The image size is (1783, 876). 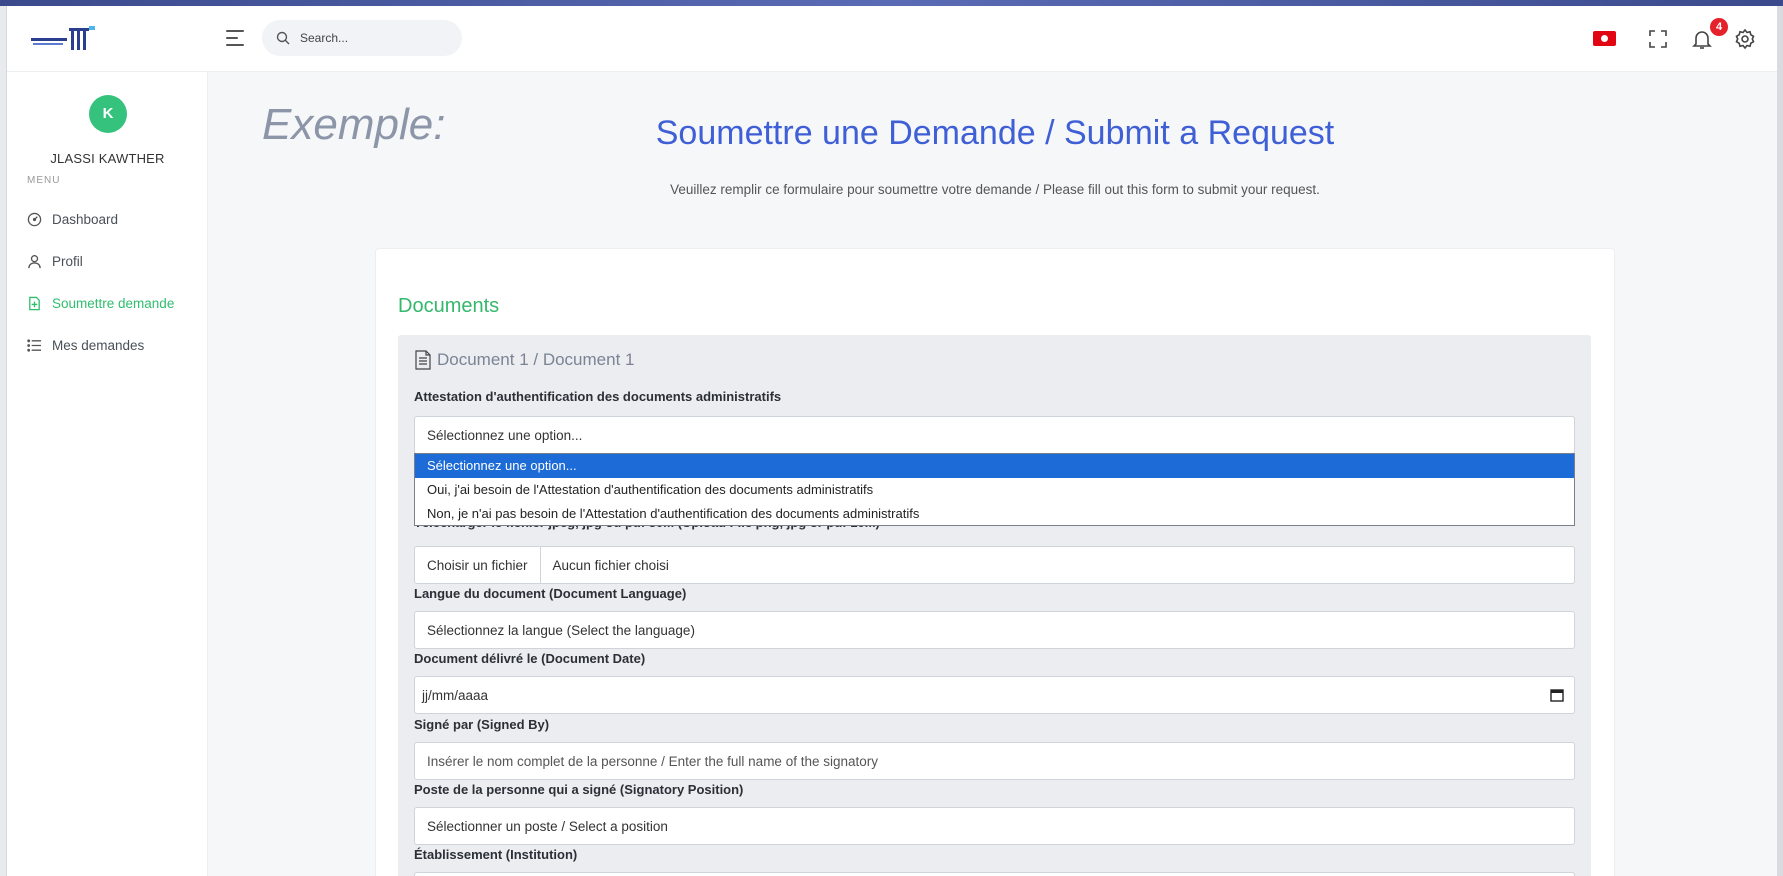 I want to click on user-icon, so click(x=34, y=261).